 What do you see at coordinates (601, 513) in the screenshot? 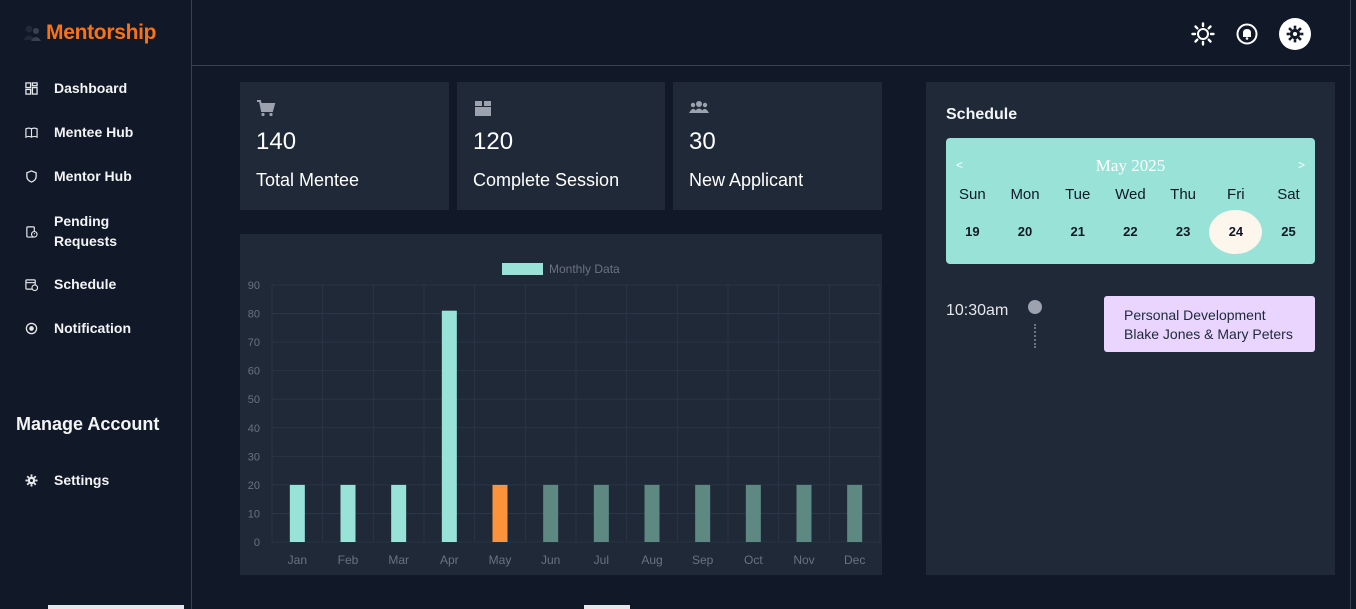
I see `chart-bar-jul` at bounding box center [601, 513].